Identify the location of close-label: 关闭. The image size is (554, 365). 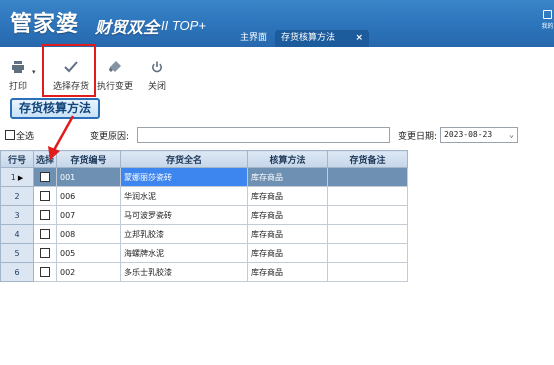
(156, 87).